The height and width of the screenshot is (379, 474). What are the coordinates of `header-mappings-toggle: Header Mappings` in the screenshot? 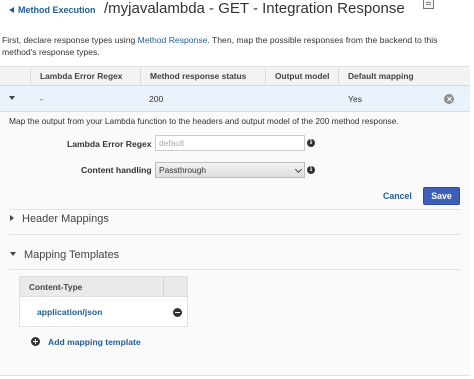 It's located at (59, 219).